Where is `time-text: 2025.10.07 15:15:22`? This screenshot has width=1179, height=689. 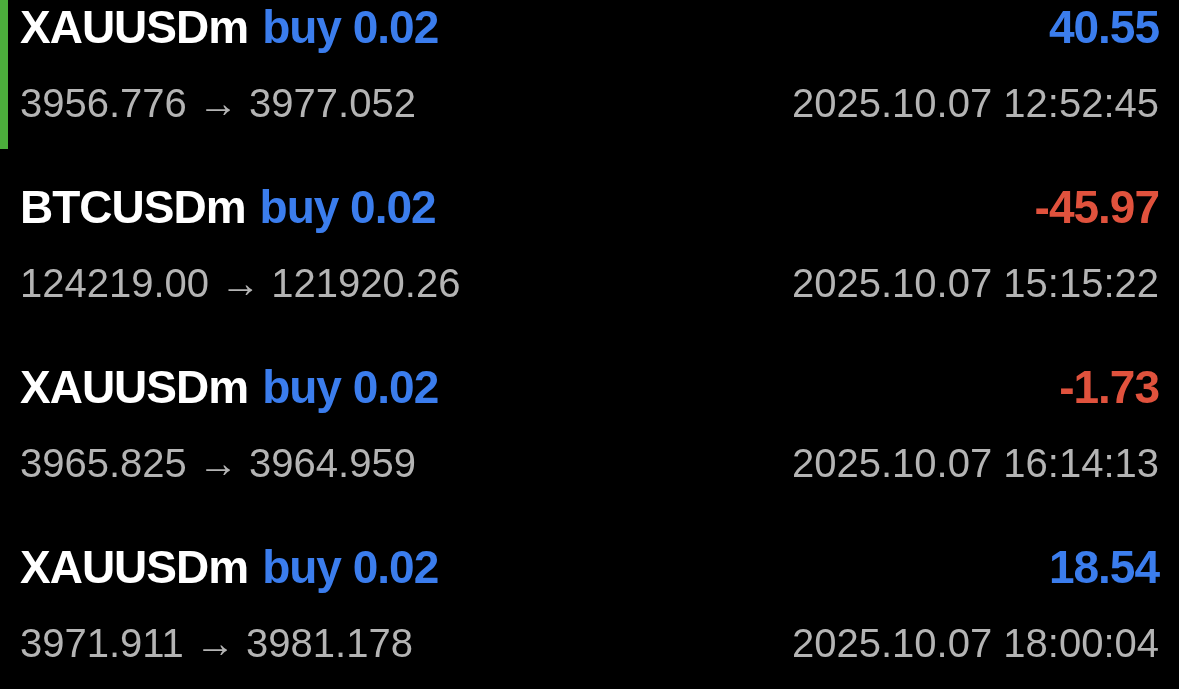 time-text: 2025.10.07 15:15:22 is located at coordinates (975, 283).